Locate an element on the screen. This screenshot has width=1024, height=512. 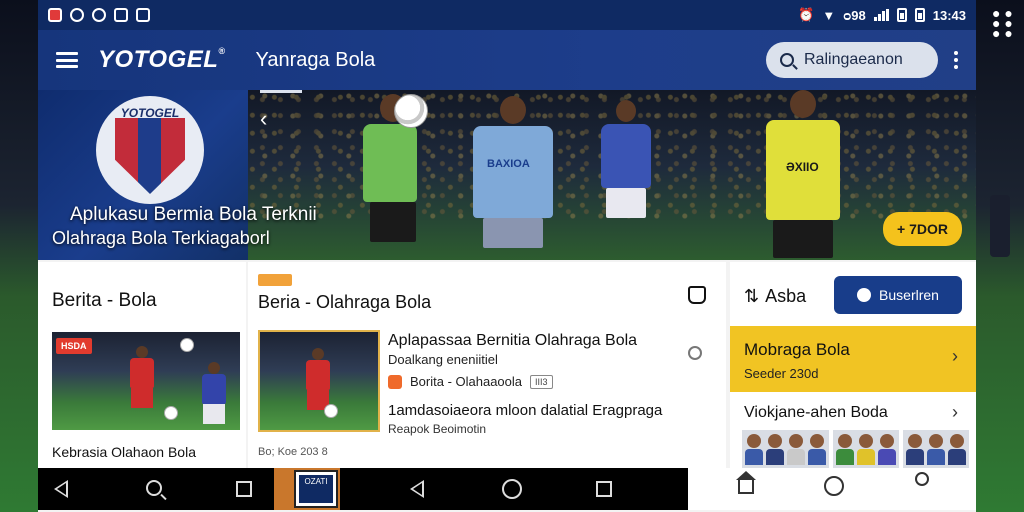
player-avatars is located at coordinates (855, 449).